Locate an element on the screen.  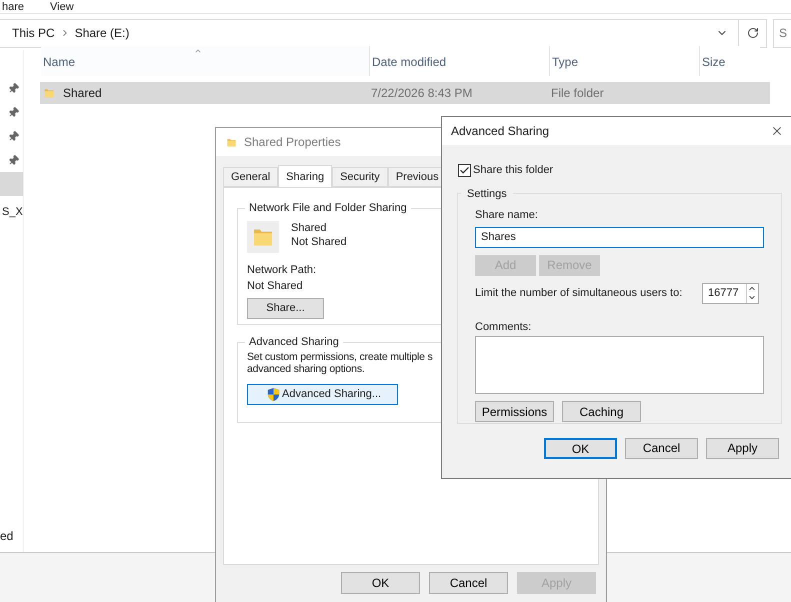
dialog-button: Caching is located at coordinates (601, 411).